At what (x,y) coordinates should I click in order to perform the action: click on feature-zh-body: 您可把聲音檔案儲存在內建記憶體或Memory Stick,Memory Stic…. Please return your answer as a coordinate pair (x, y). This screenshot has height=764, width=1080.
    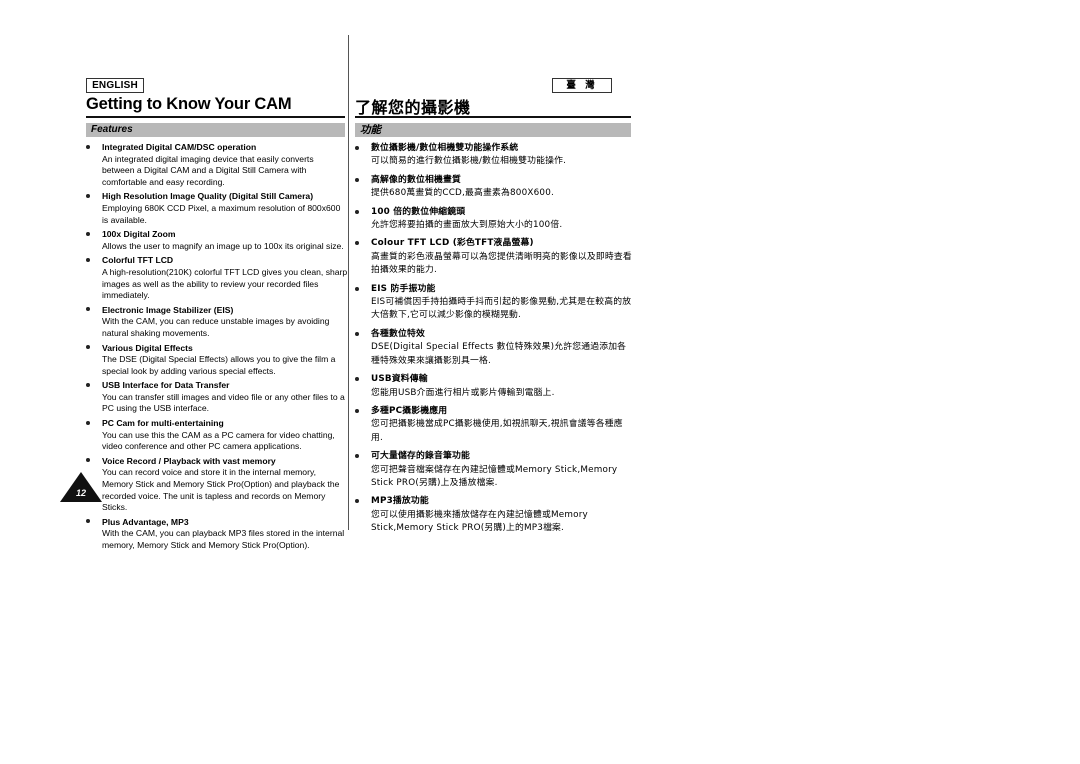
    Looking at the image, I should click on (494, 476).